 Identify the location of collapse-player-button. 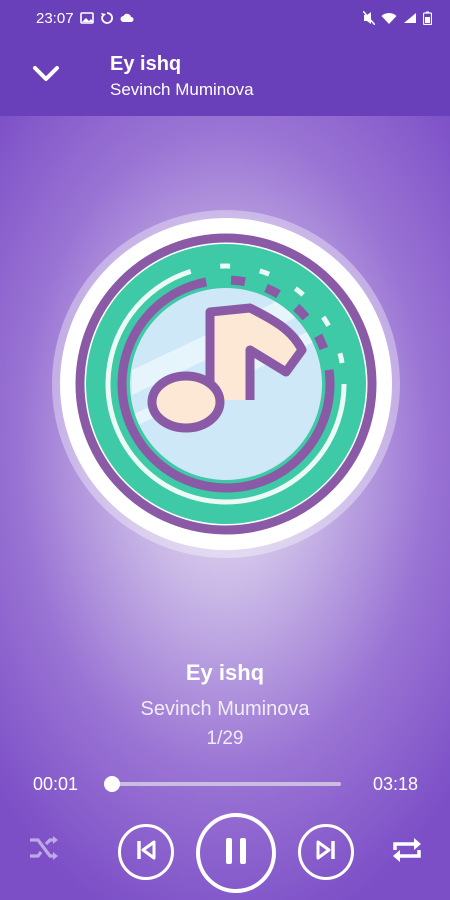
(46, 76).